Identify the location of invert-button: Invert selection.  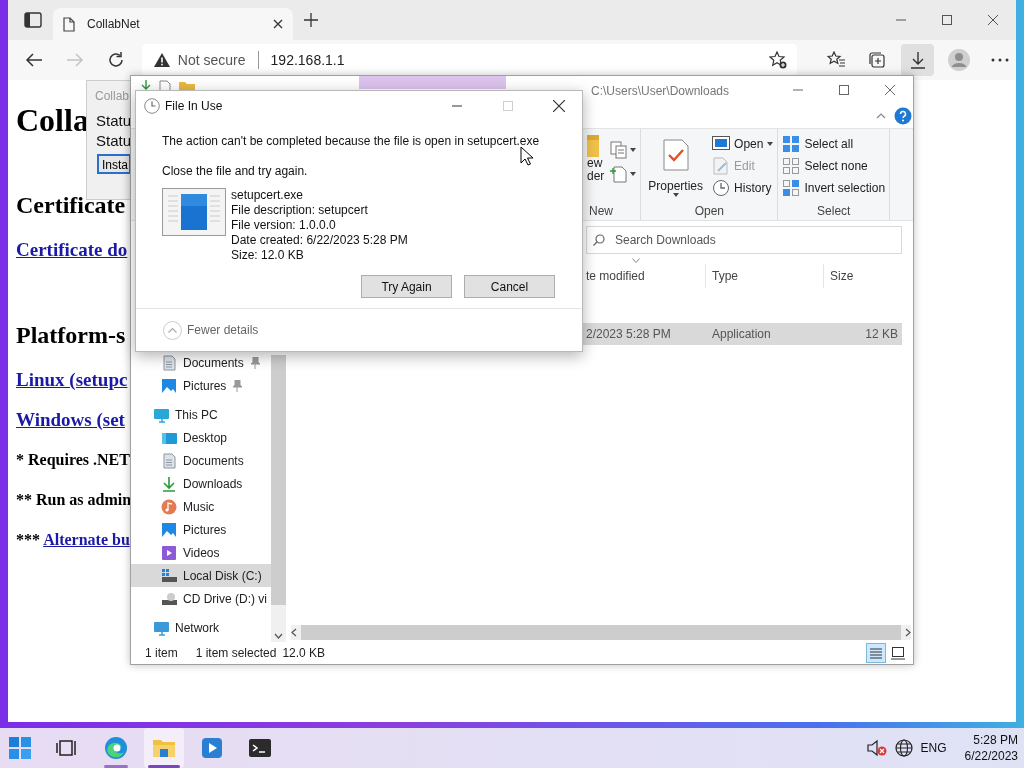
(834, 188).